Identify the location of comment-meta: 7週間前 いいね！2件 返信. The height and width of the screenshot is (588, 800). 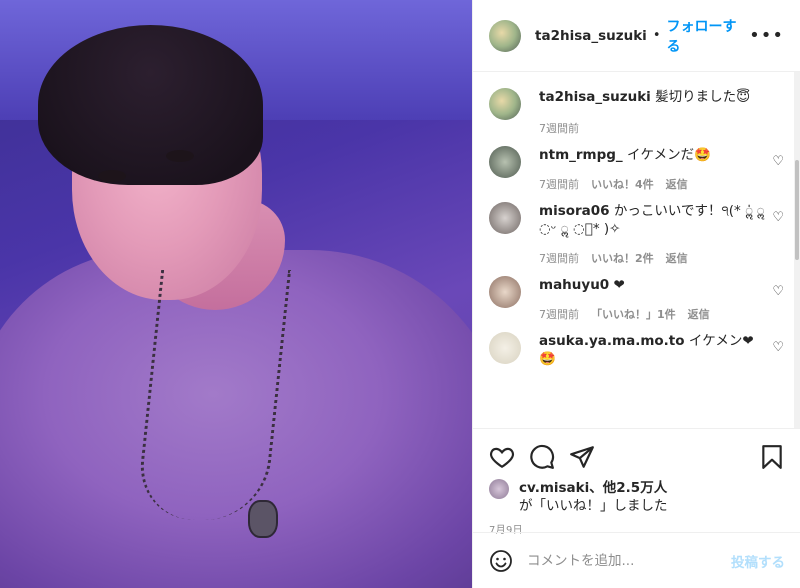
(654, 258).